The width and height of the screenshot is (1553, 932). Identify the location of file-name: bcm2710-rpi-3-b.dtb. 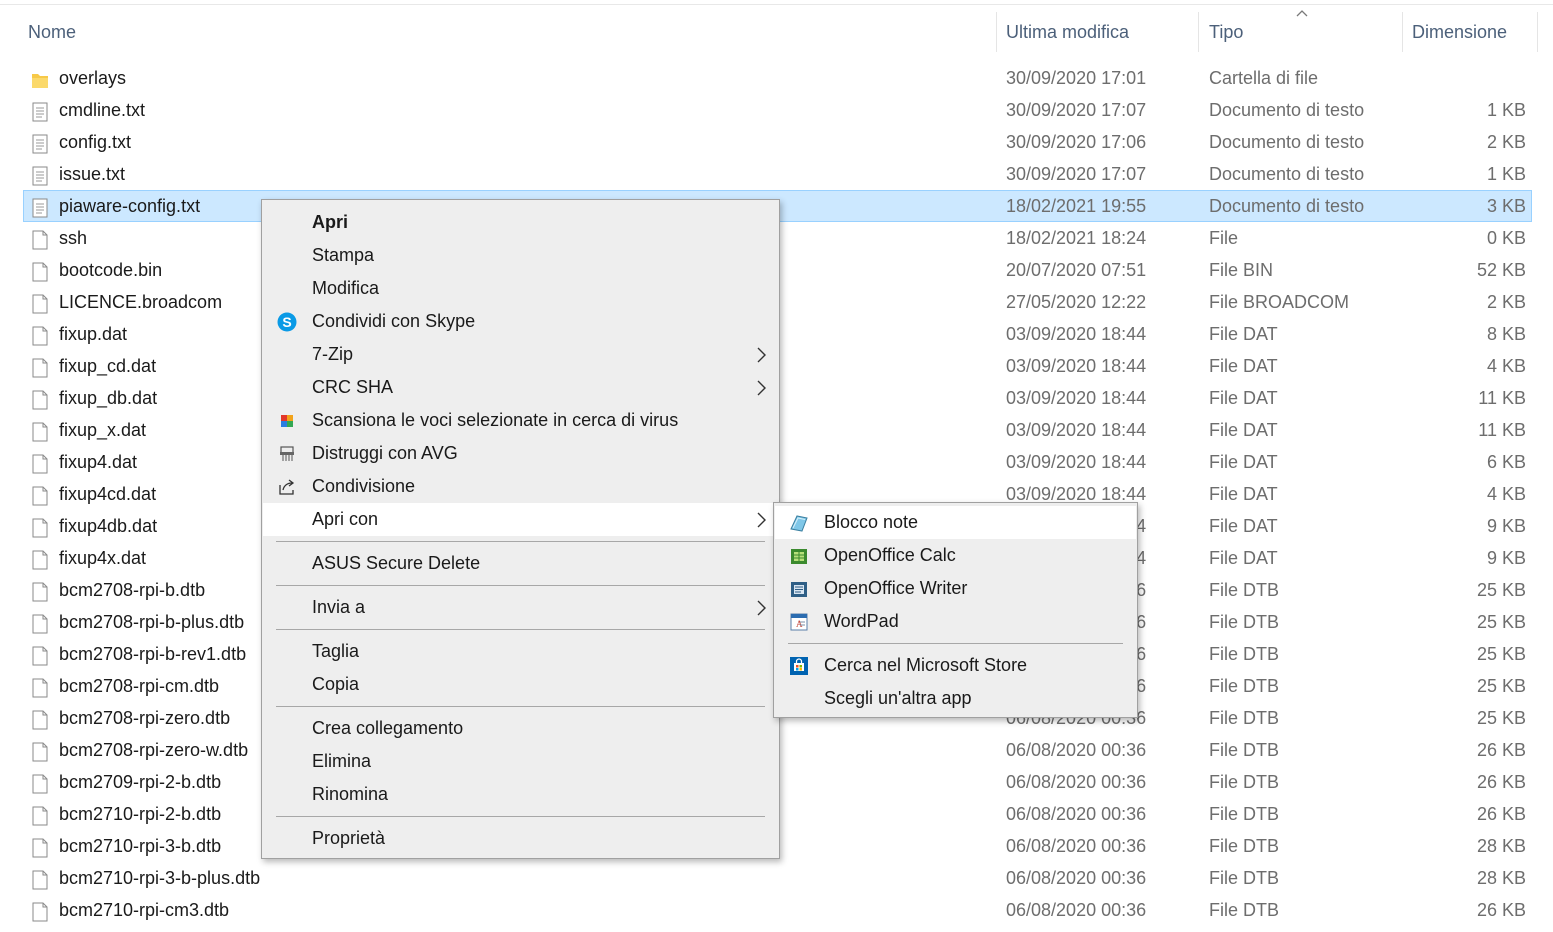
(140, 846).